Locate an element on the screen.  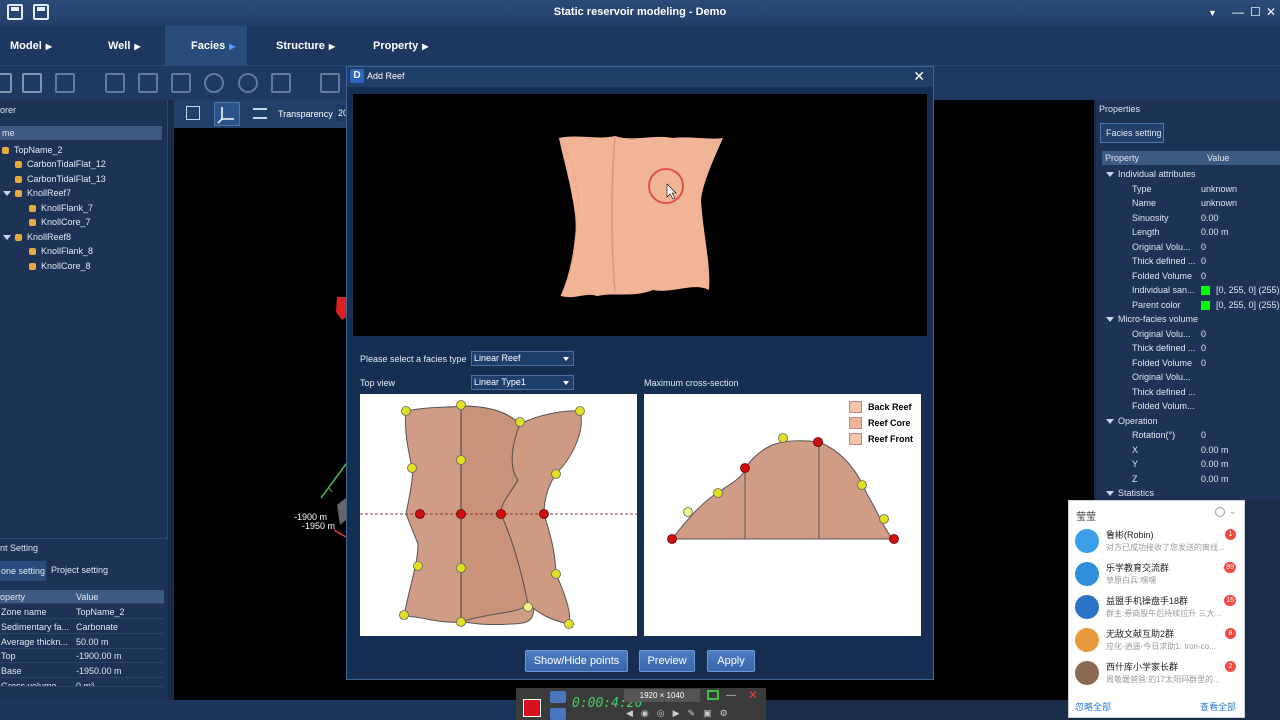
property-row: Type unknown is located at coordinates (1190, 189).